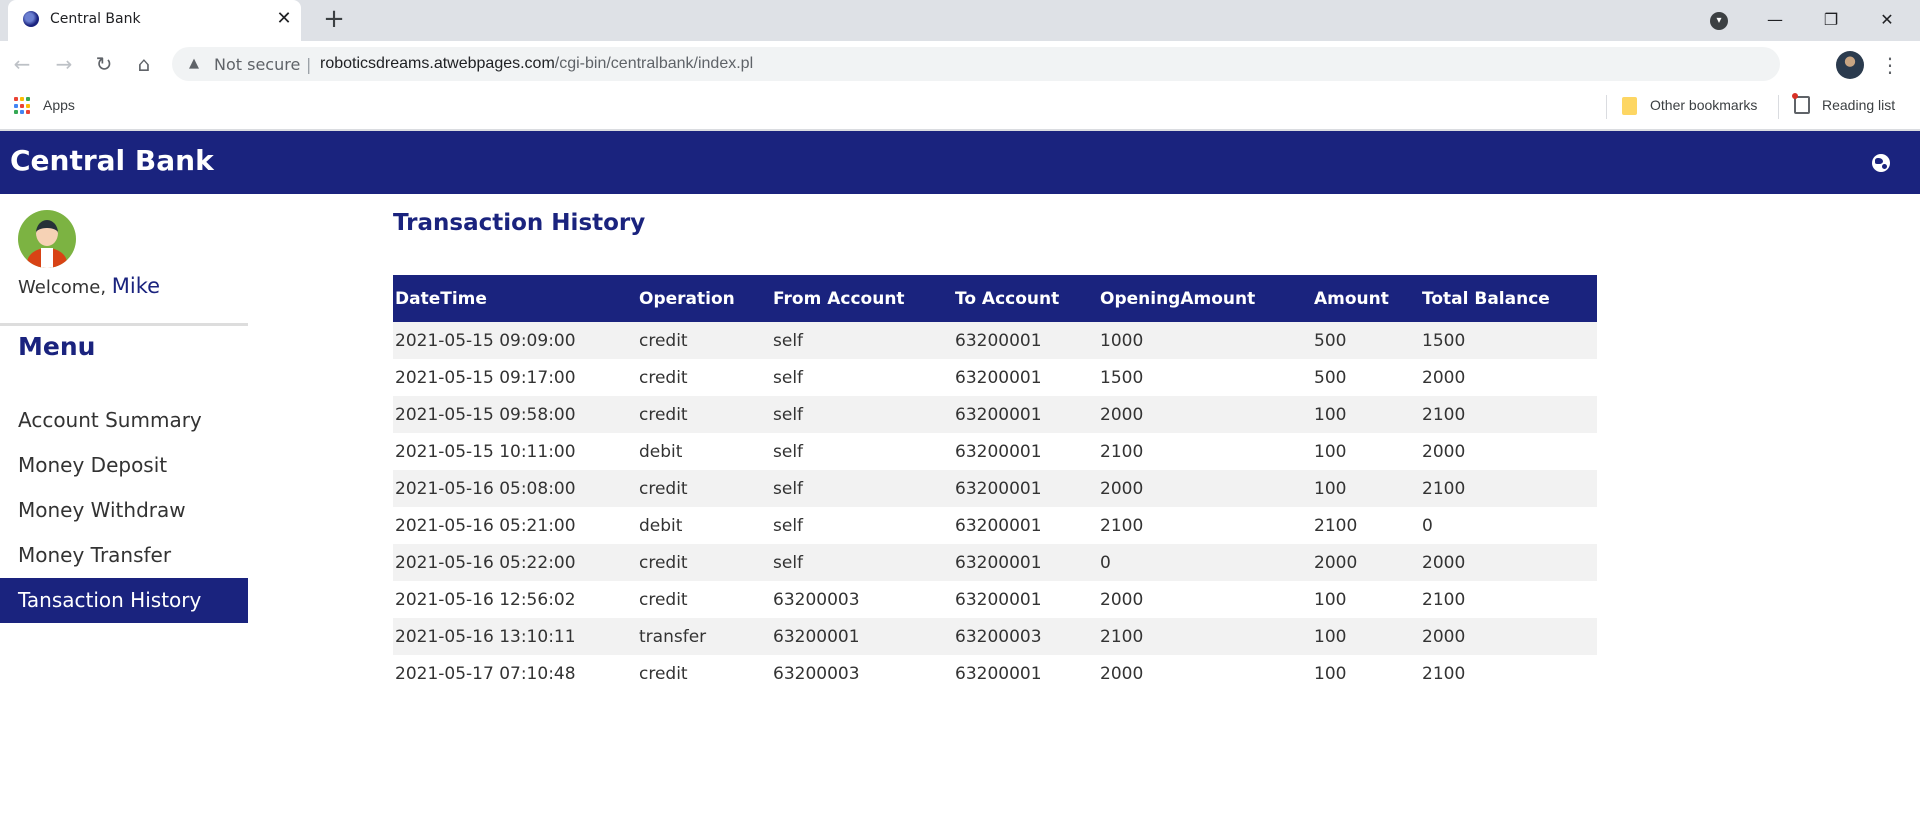 The image size is (1920, 830). What do you see at coordinates (89, 286) in the screenshot?
I see `welcome-message: Welcome, Mike` at bounding box center [89, 286].